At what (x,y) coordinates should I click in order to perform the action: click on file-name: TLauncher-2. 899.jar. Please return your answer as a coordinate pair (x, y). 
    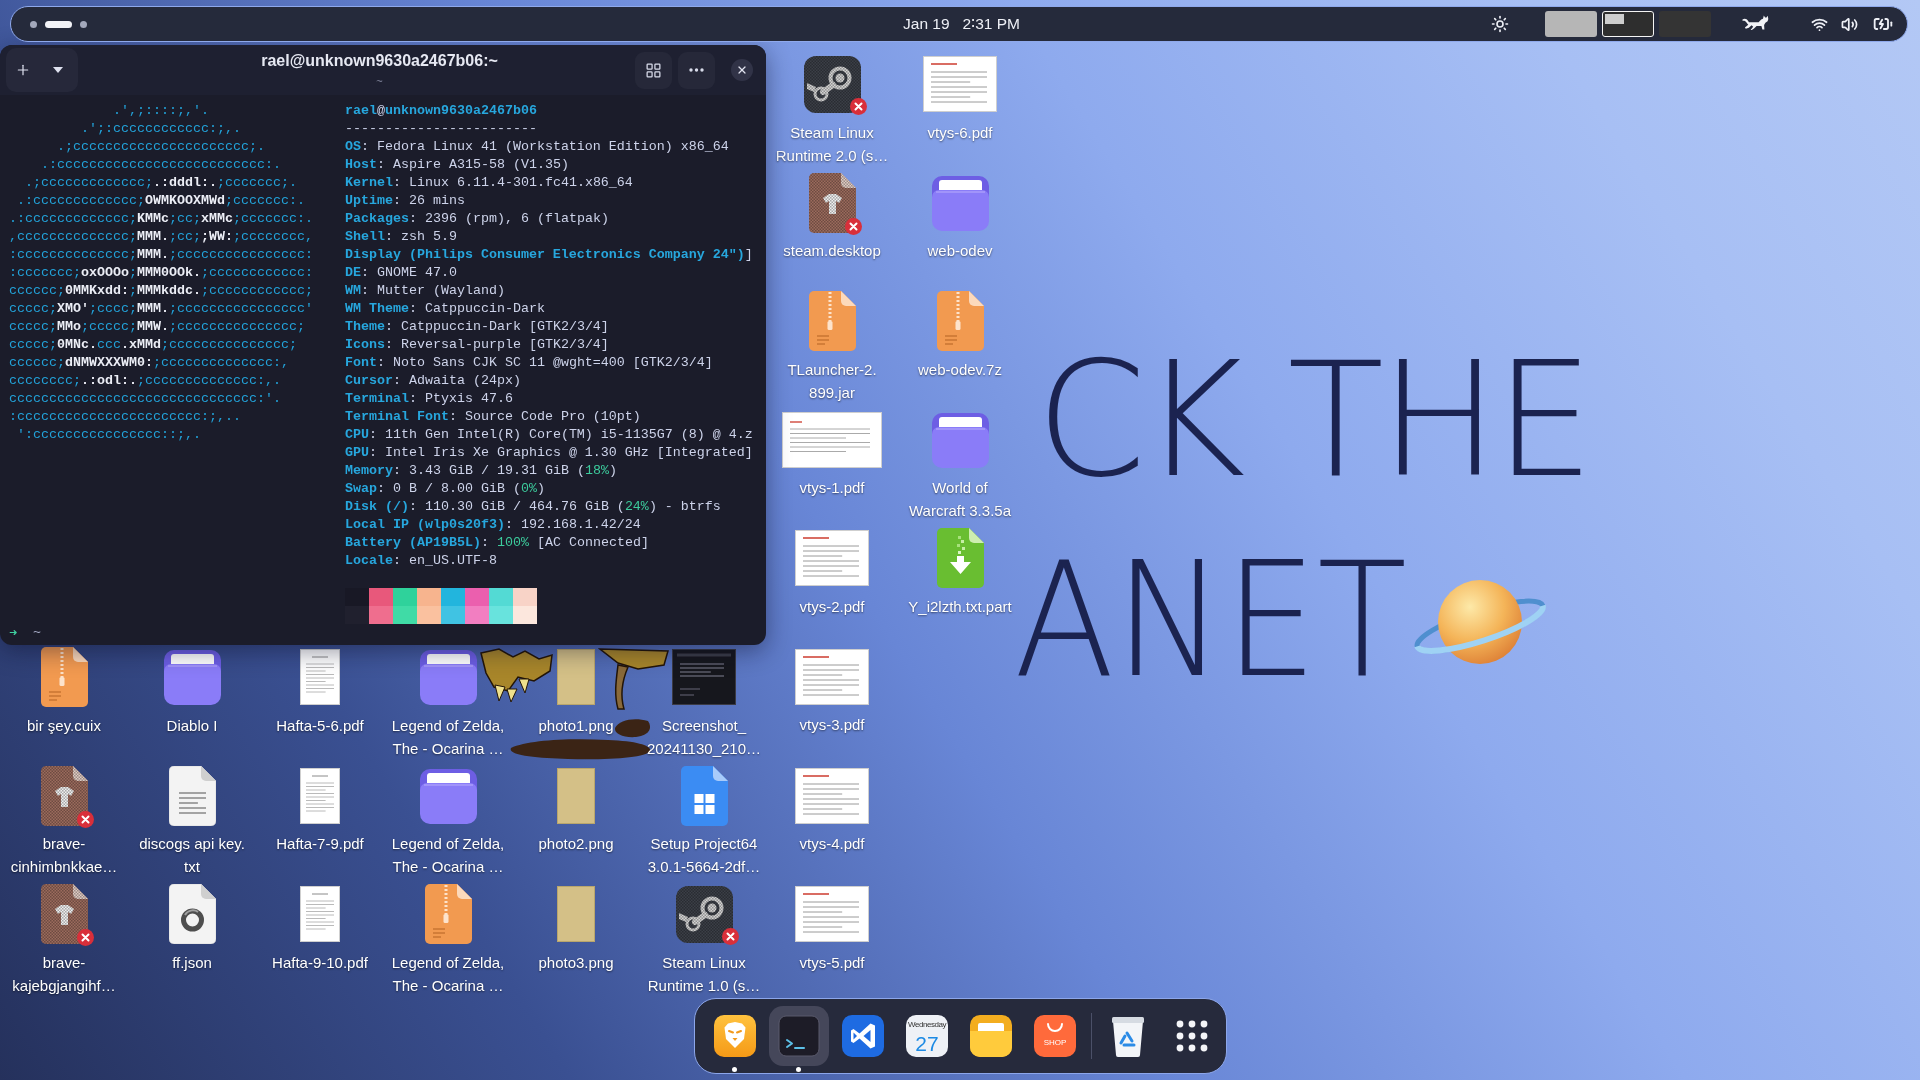
    Looking at the image, I should click on (832, 380).